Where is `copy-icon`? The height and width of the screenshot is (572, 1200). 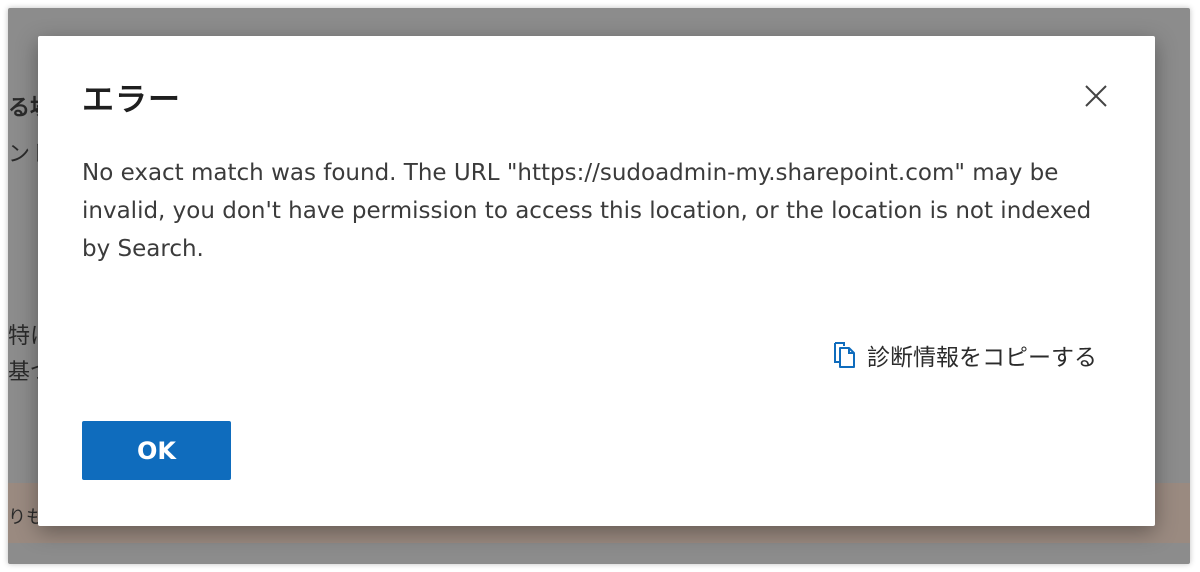
copy-icon is located at coordinates (844, 355).